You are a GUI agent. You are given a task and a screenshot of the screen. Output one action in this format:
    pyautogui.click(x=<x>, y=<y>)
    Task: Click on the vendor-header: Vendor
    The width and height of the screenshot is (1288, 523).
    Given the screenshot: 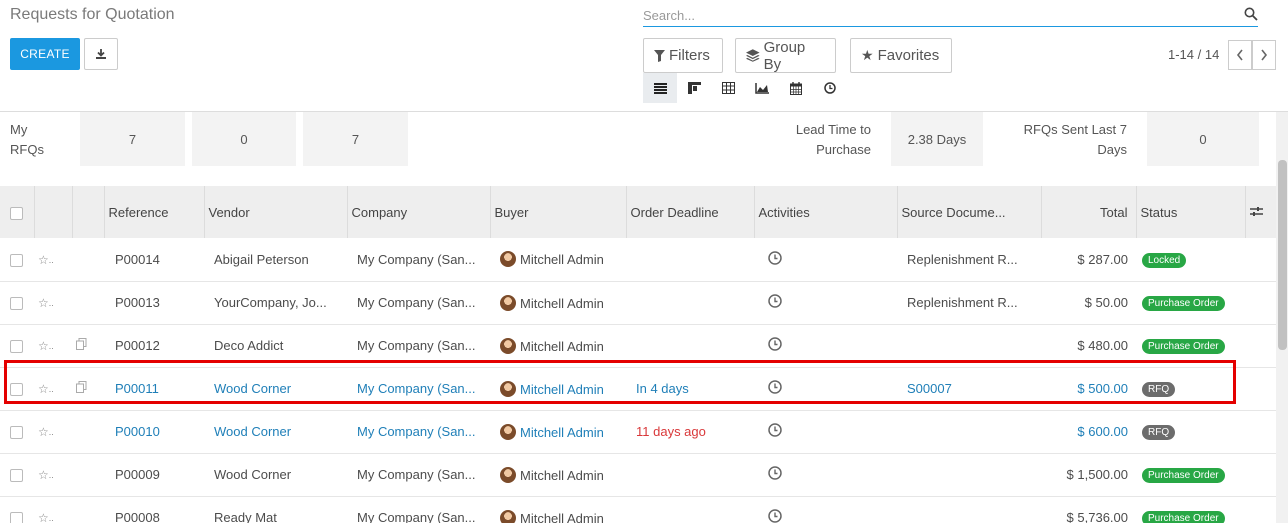 What is the action you would take?
    pyautogui.click(x=276, y=212)
    